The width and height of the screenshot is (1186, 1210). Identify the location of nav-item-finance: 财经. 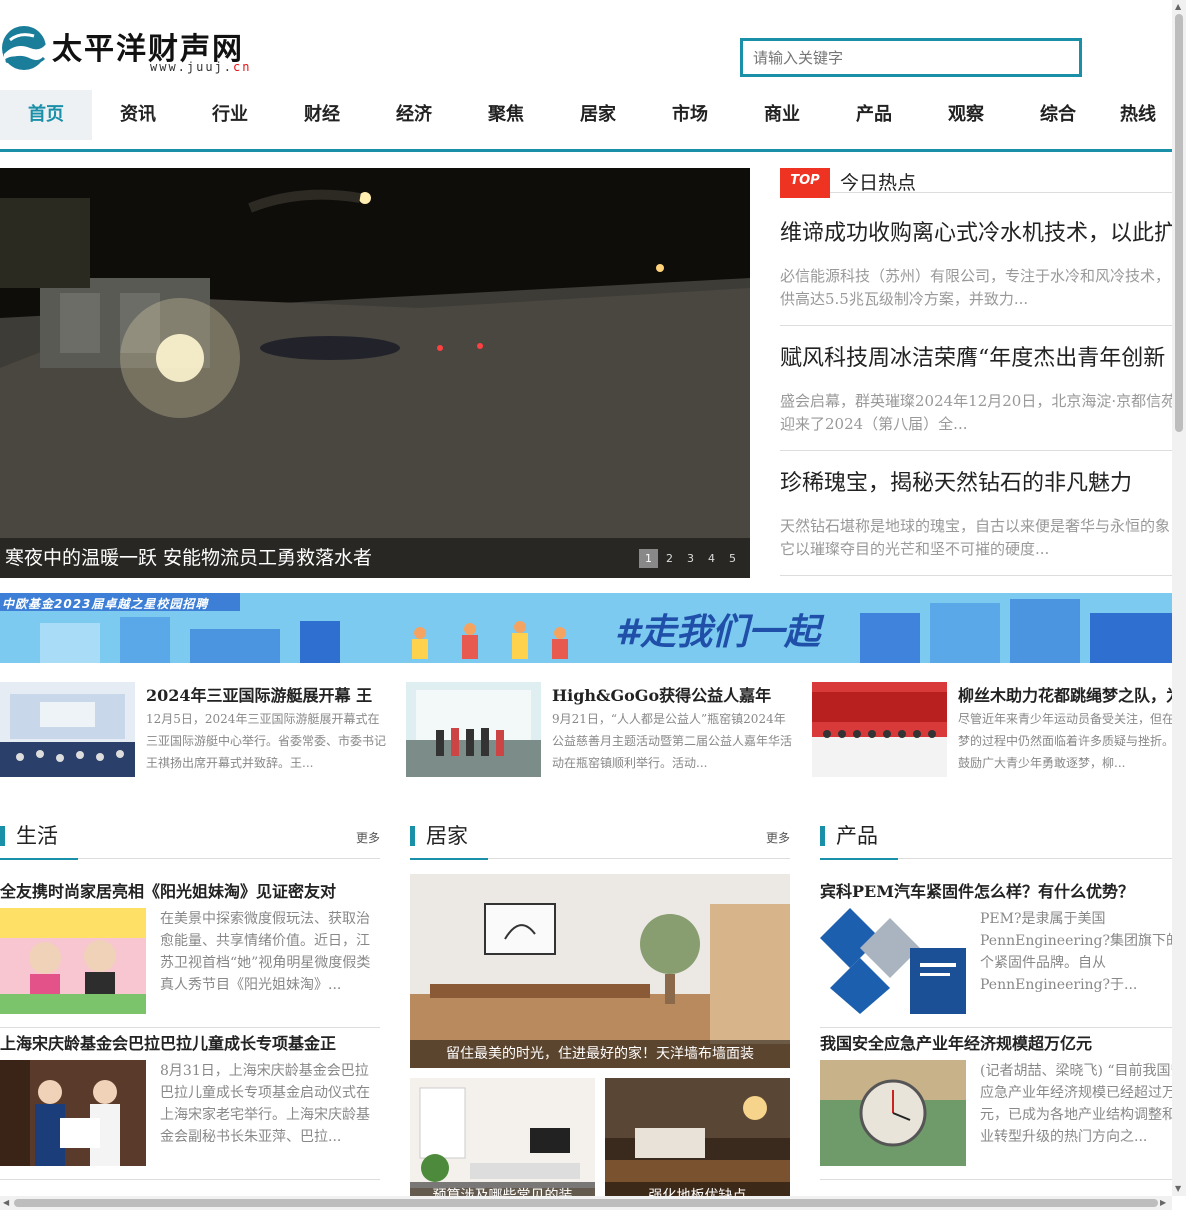
(322, 115).